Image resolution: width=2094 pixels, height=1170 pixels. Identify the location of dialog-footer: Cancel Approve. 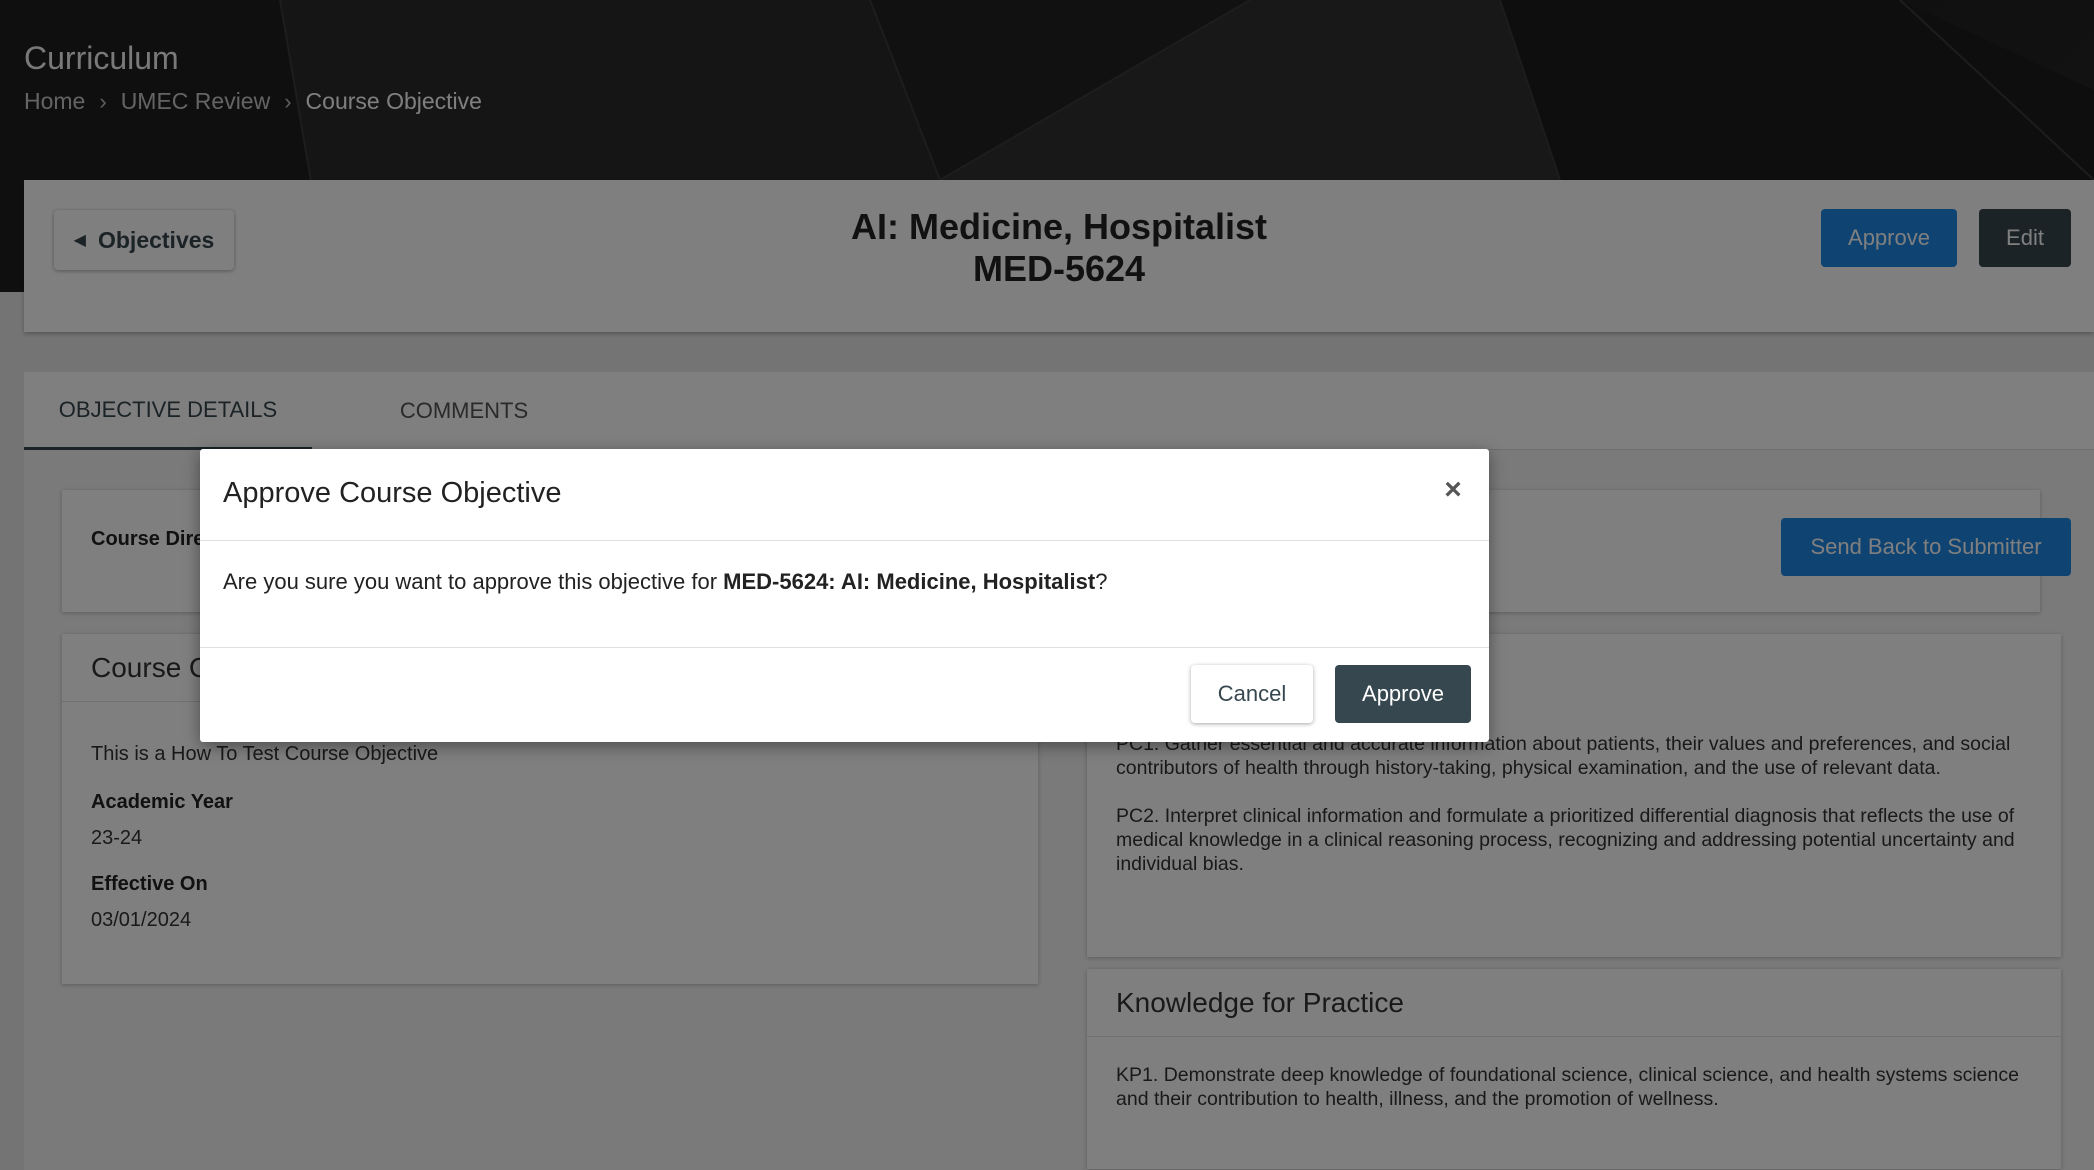
(844, 694).